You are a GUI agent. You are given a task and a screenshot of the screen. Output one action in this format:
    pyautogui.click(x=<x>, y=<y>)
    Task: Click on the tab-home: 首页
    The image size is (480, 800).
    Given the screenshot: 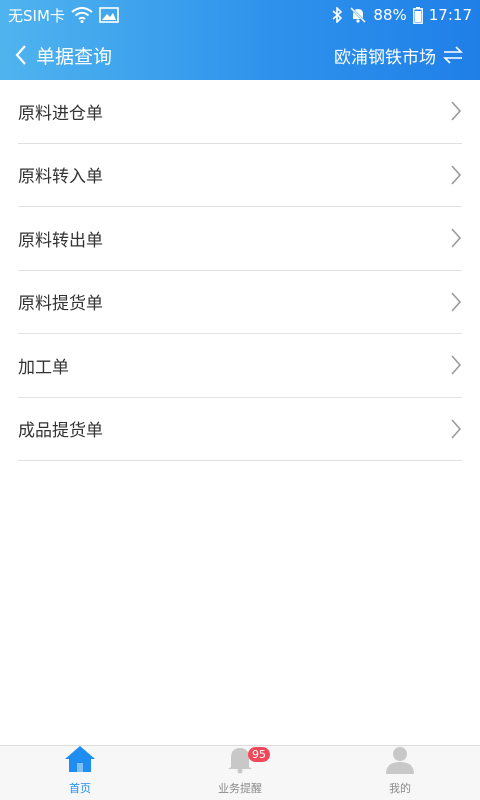 What is the action you would take?
    pyautogui.click(x=80, y=773)
    